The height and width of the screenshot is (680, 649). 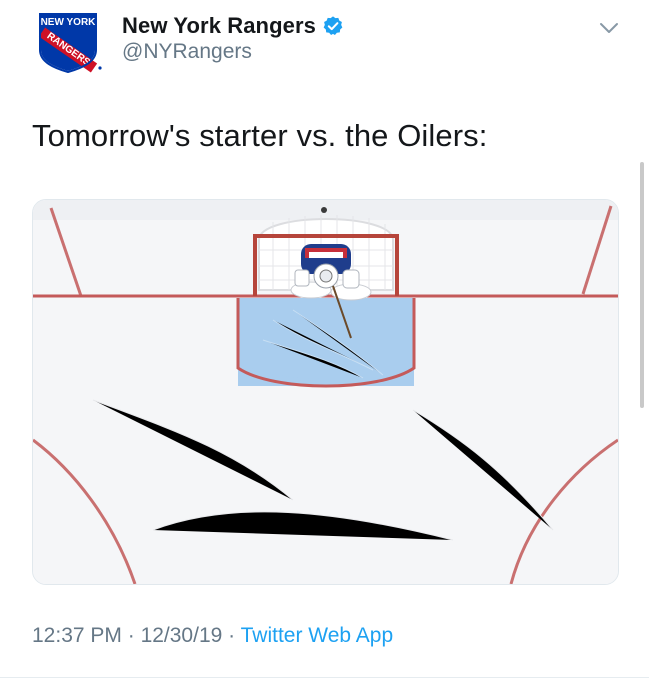 I want to click on rangers-logo: NEW YORK RANGERS, so click(x=70, y=43).